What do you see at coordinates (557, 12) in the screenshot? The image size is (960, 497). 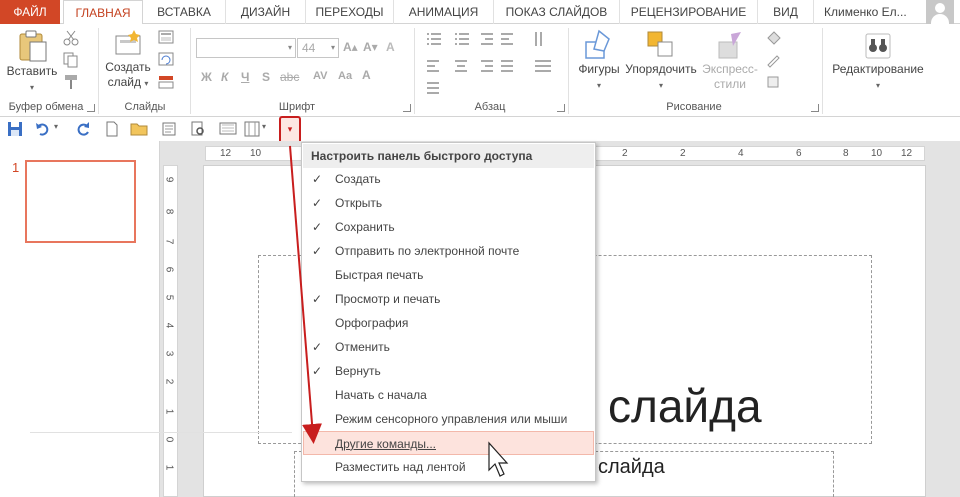 I see `tab-slideshow: ПОКАЗ СЛАЙДОВ` at bounding box center [557, 12].